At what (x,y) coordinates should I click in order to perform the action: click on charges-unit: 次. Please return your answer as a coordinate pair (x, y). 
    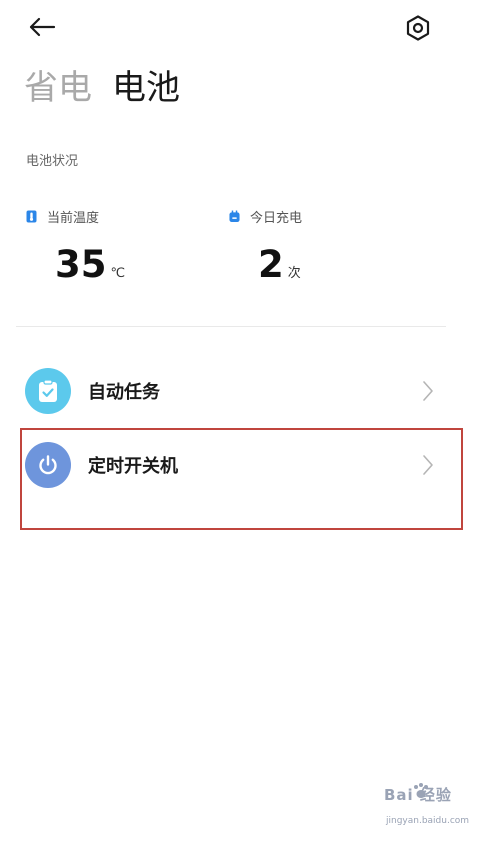
    Looking at the image, I should click on (294, 273).